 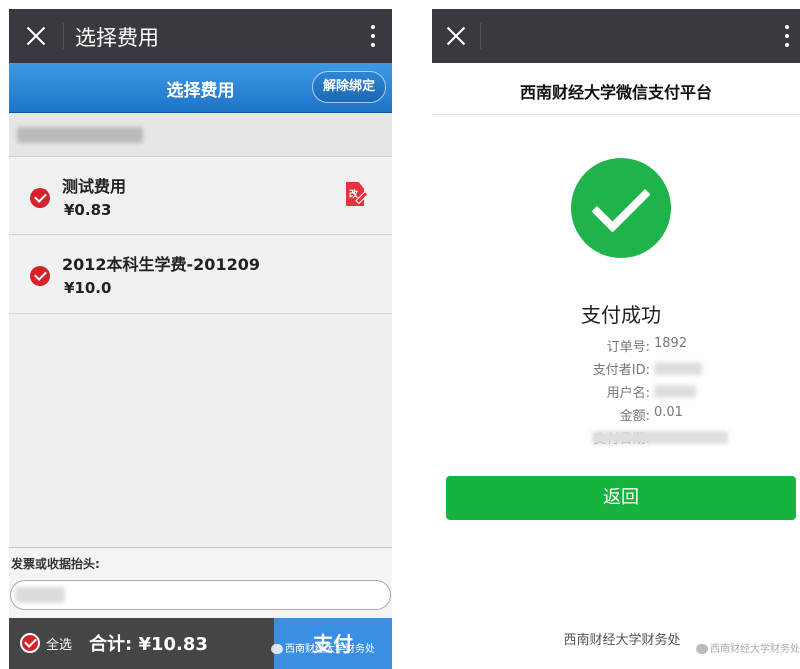 What do you see at coordinates (621, 370) in the screenshot?
I see `payer-label: 支付者ID:` at bounding box center [621, 370].